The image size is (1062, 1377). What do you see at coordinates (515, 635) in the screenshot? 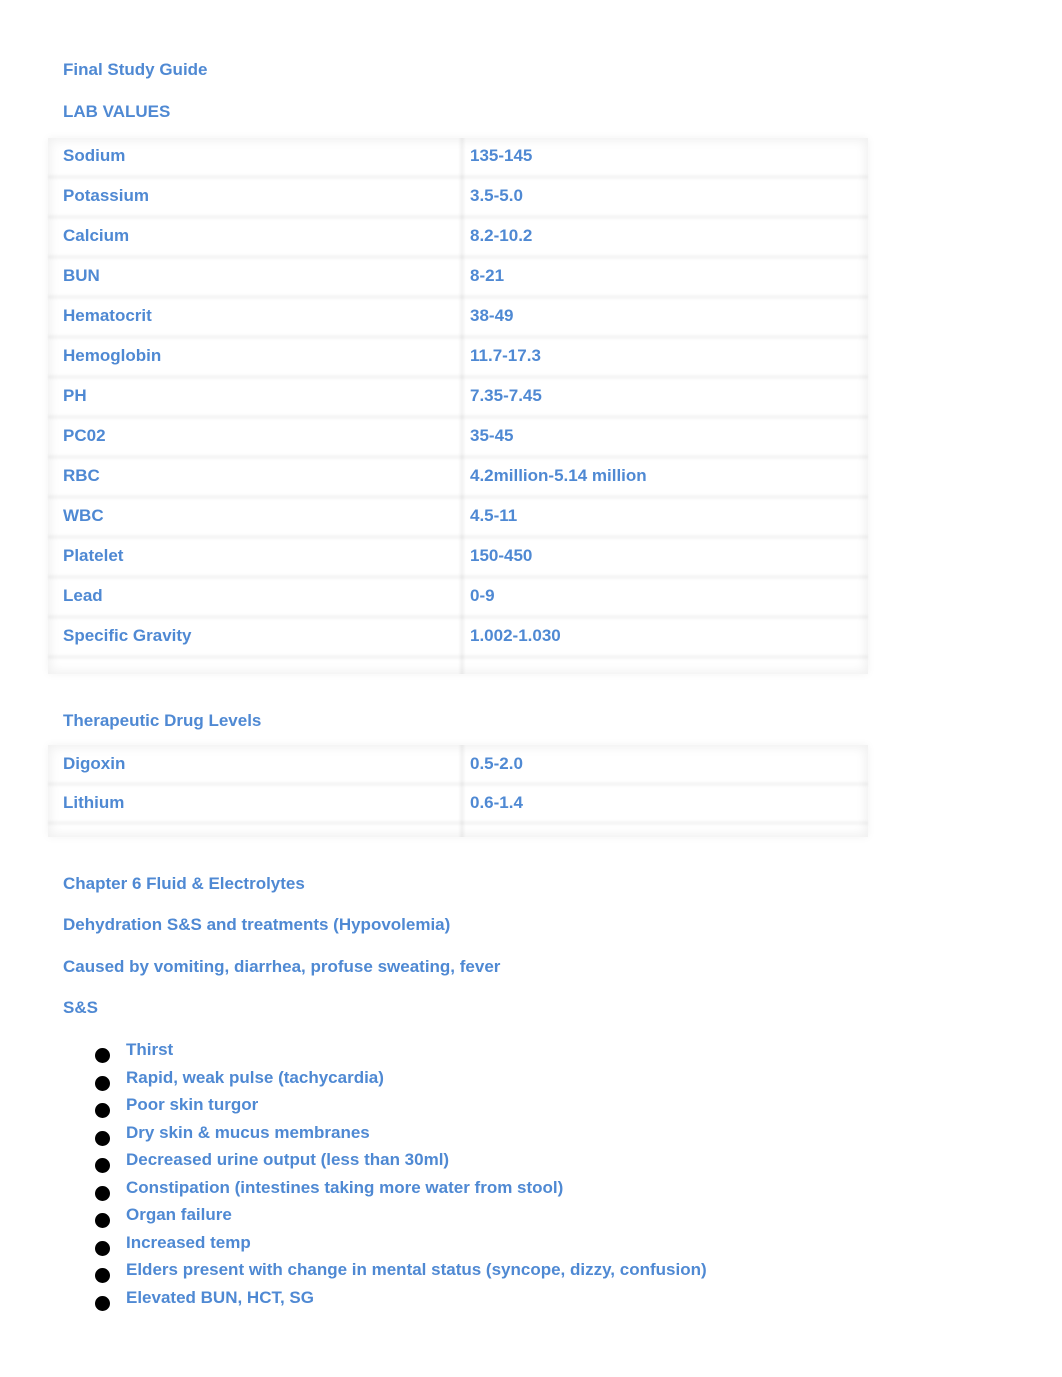
I see `row-value: 1.002-1.030` at bounding box center [515, 635].